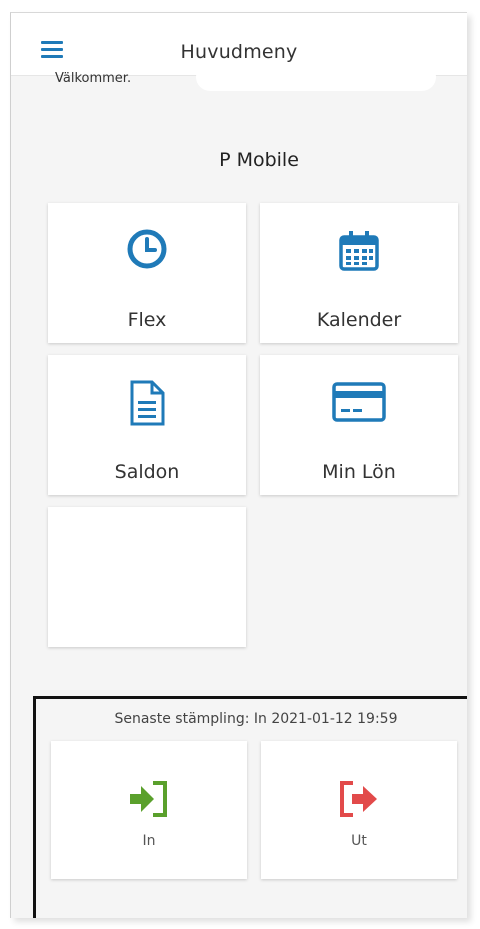 This screenshot has width=480, height=929. I want to click on page-title: Huvudmeny, so click(239, 52).